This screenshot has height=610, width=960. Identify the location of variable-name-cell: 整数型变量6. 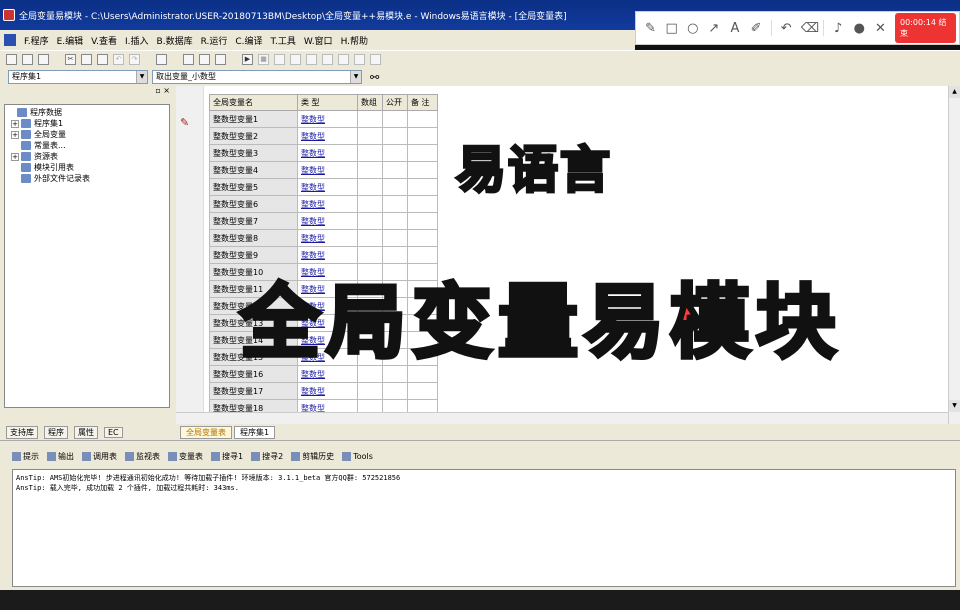
(253, 204).